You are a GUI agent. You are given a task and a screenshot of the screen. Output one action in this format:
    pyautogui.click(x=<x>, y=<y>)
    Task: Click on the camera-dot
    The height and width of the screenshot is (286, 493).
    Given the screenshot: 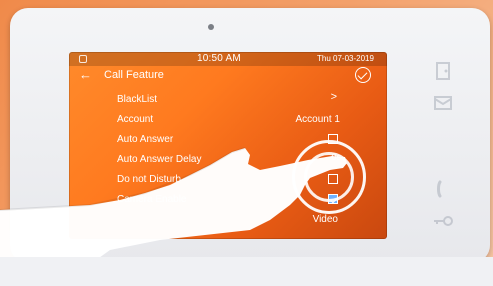 What is the action you would take?
    pyautogui.click(x=211, y=27)
    